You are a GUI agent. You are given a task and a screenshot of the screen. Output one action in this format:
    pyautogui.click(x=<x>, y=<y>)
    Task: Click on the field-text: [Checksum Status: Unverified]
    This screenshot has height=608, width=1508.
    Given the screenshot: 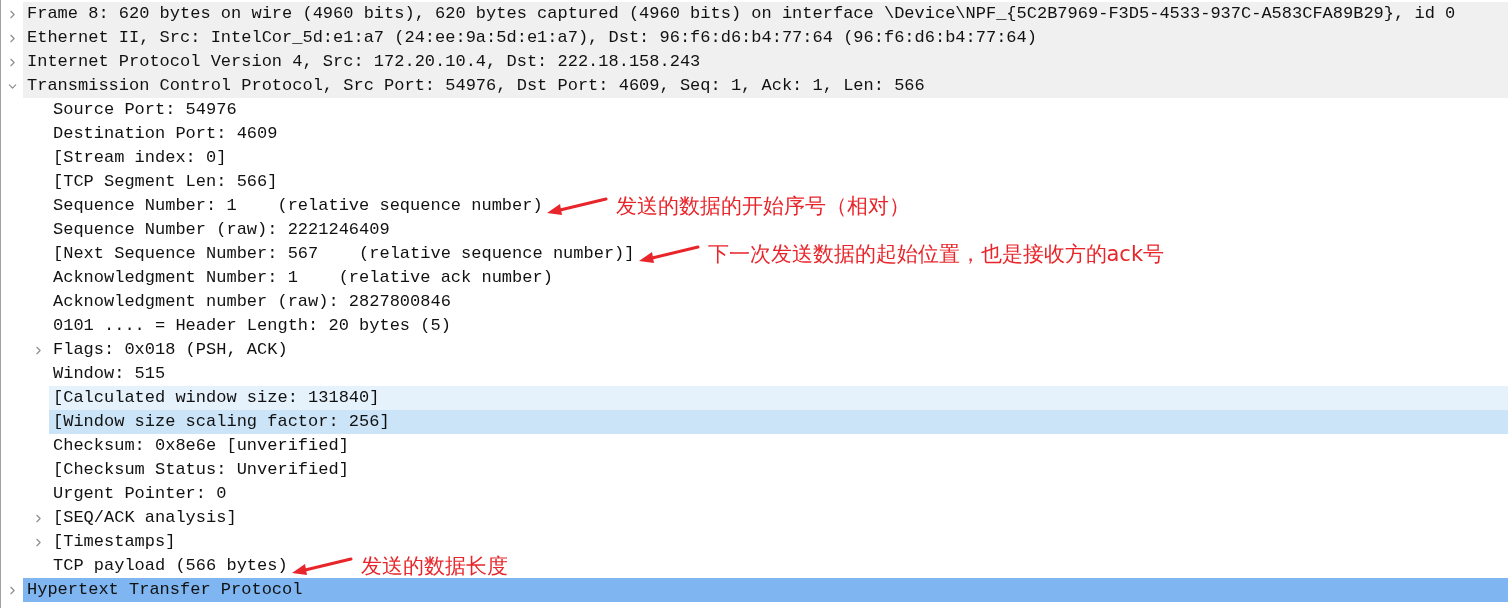 What is the action you would take?
    pyautogui.click(x=201, y=470)
    